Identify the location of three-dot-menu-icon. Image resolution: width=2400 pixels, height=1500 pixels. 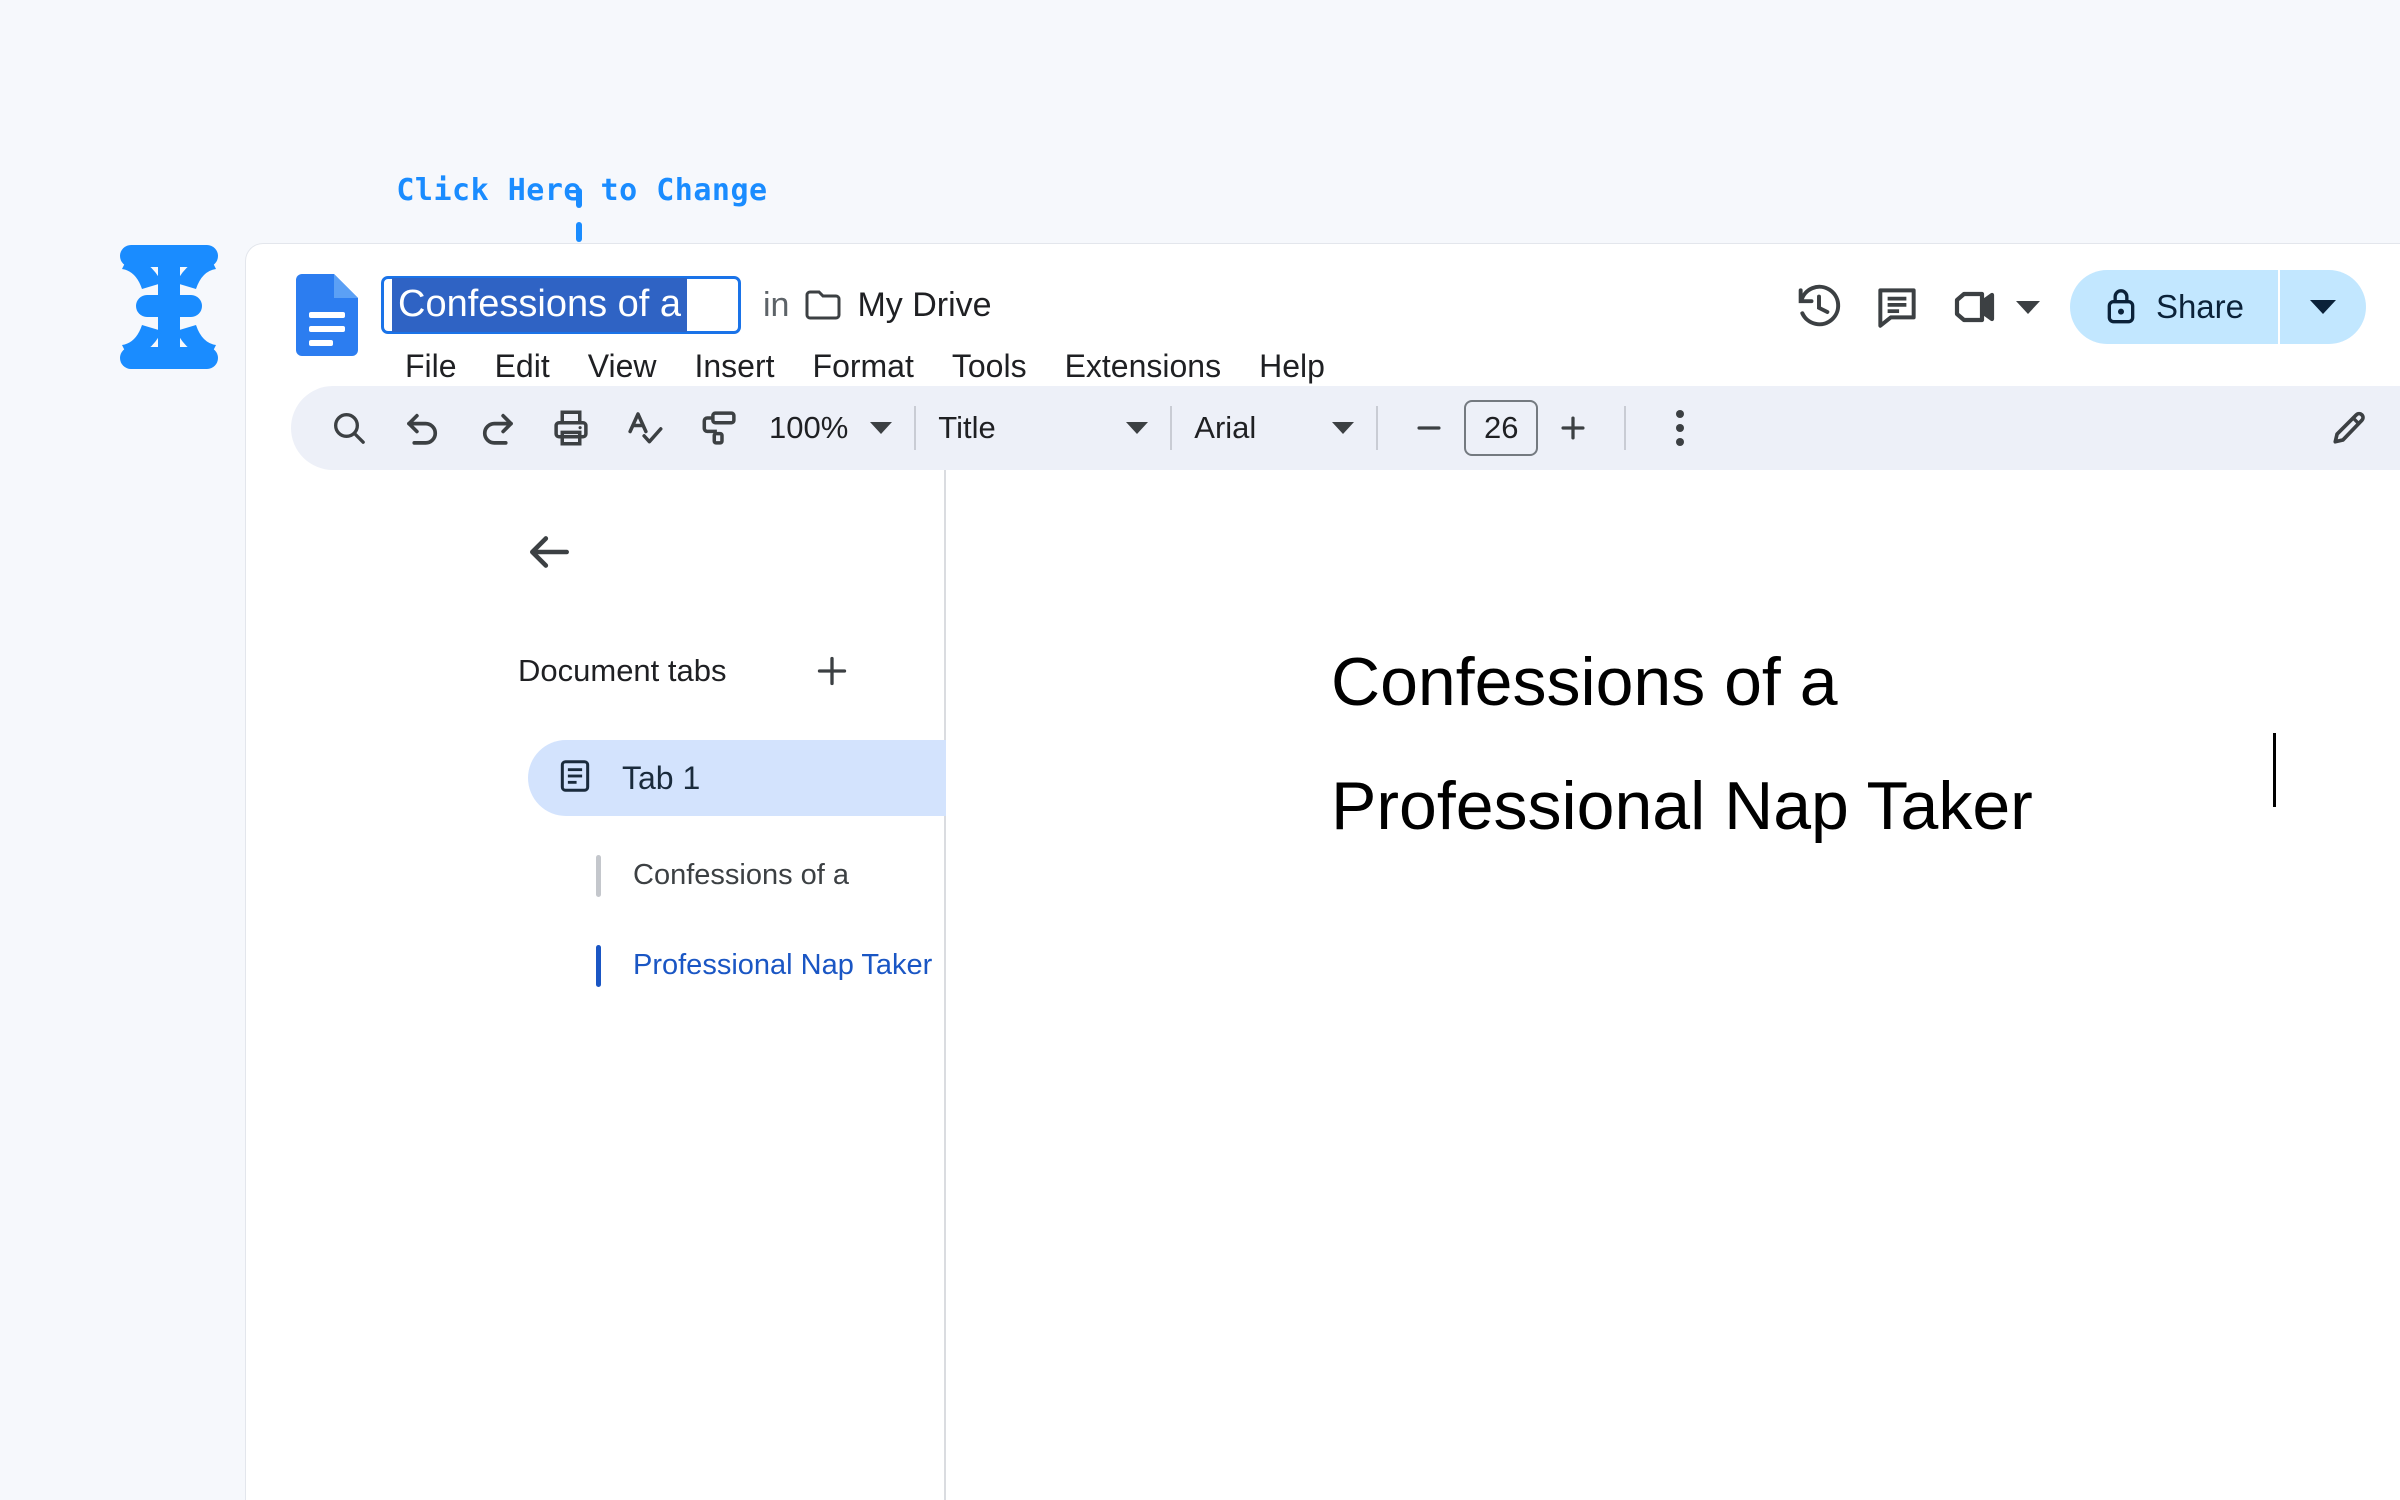
(1680, 428).